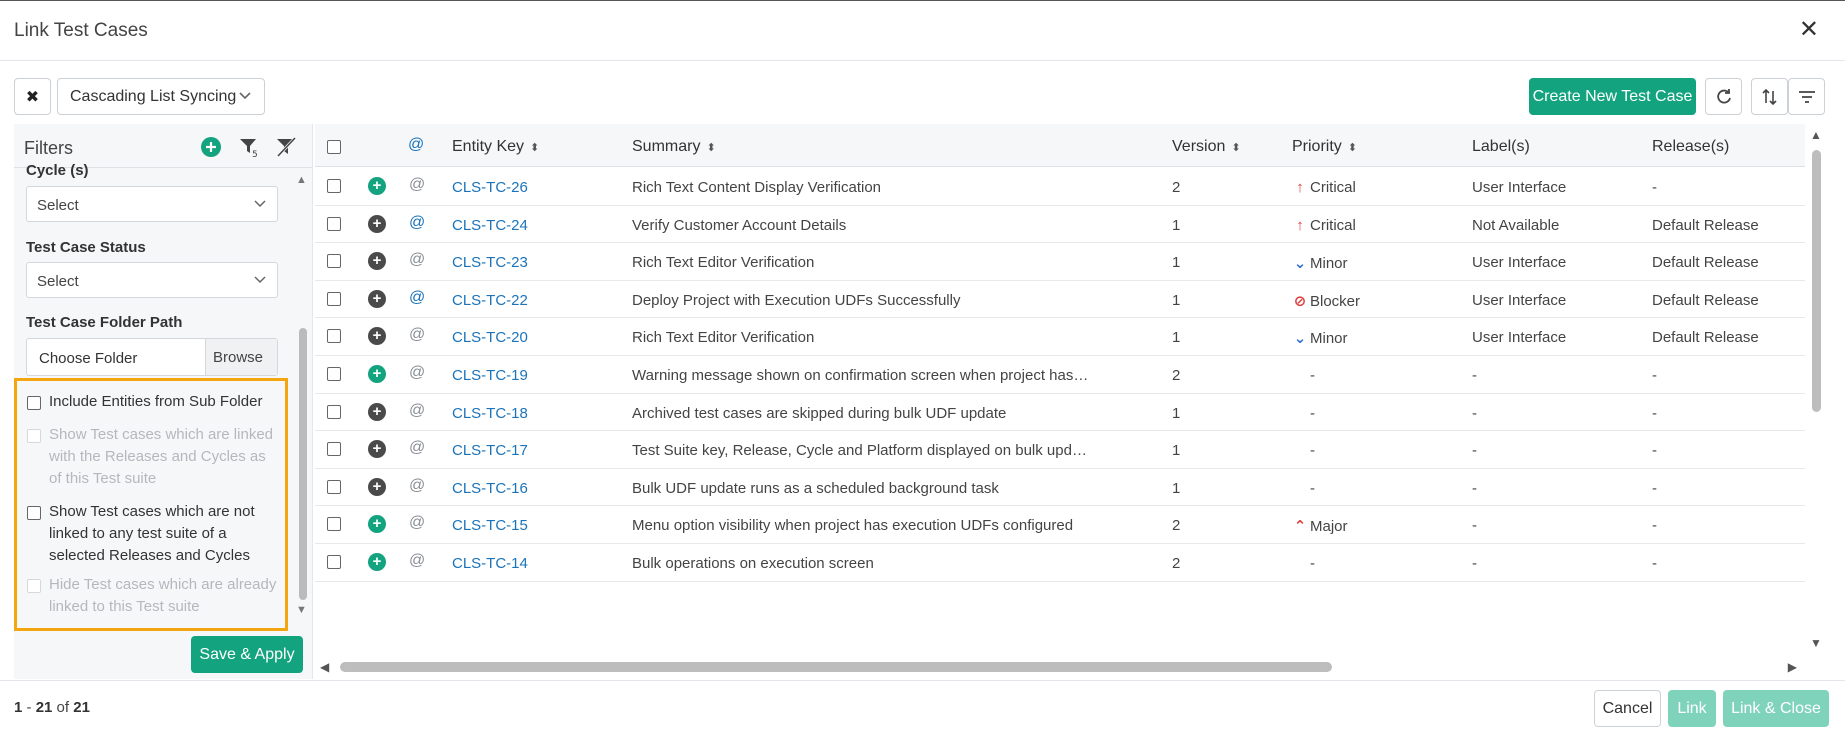 Image resolution: width=1845 pixels, height=732 pixels. I want to click on clear-filter-button: ✖, so click(32, 96).